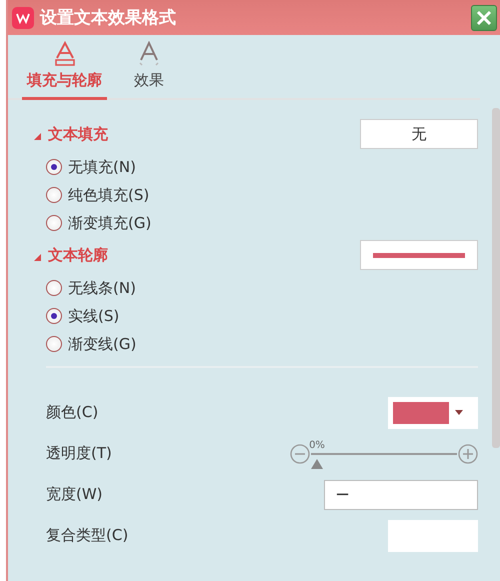  I want to click on app-logo-icon, so click(23, 17).